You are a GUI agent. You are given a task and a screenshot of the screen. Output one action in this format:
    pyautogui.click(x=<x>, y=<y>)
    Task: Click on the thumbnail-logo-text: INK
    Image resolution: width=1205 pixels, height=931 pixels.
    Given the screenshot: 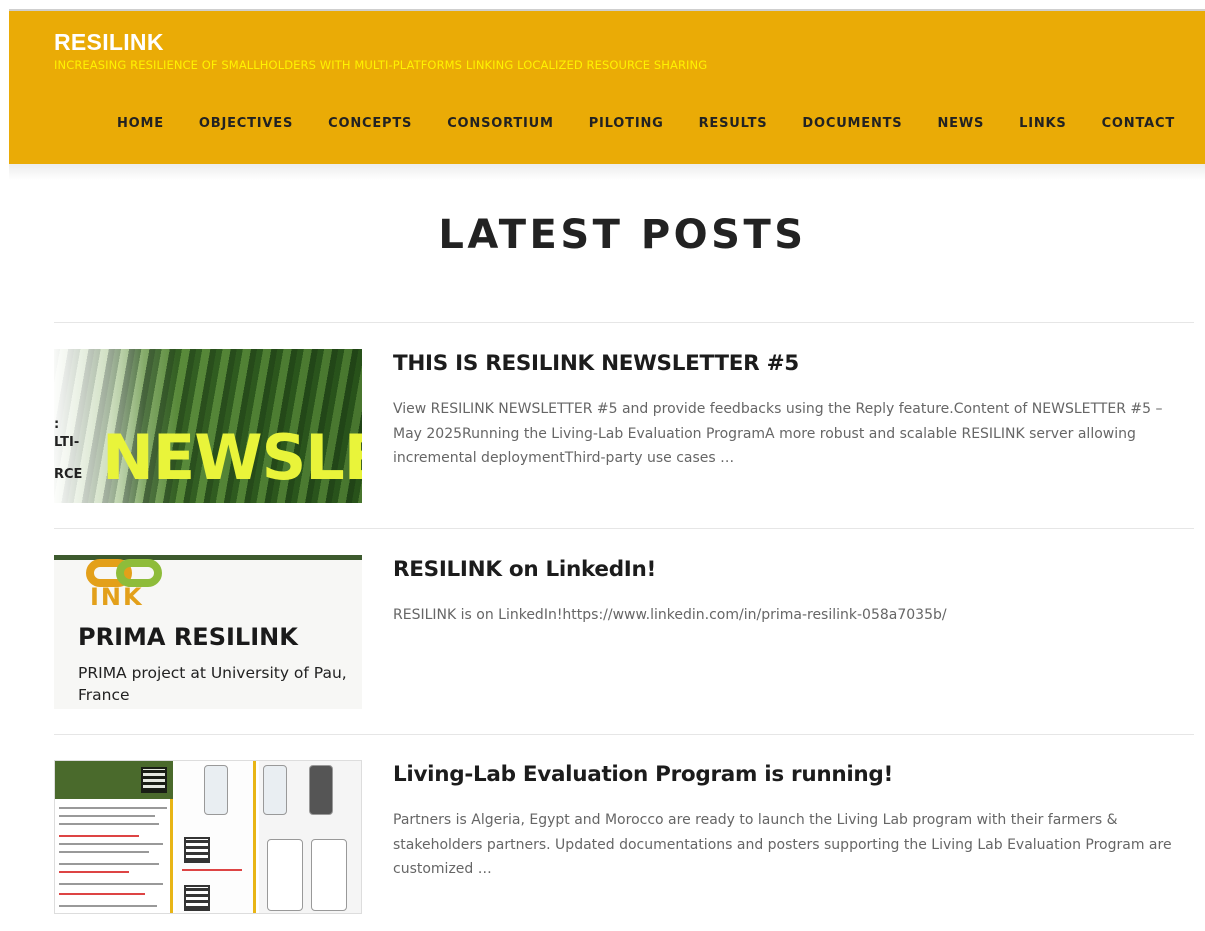 What is the action you would take?
    pyautogui.click(x=117, y=597)
    